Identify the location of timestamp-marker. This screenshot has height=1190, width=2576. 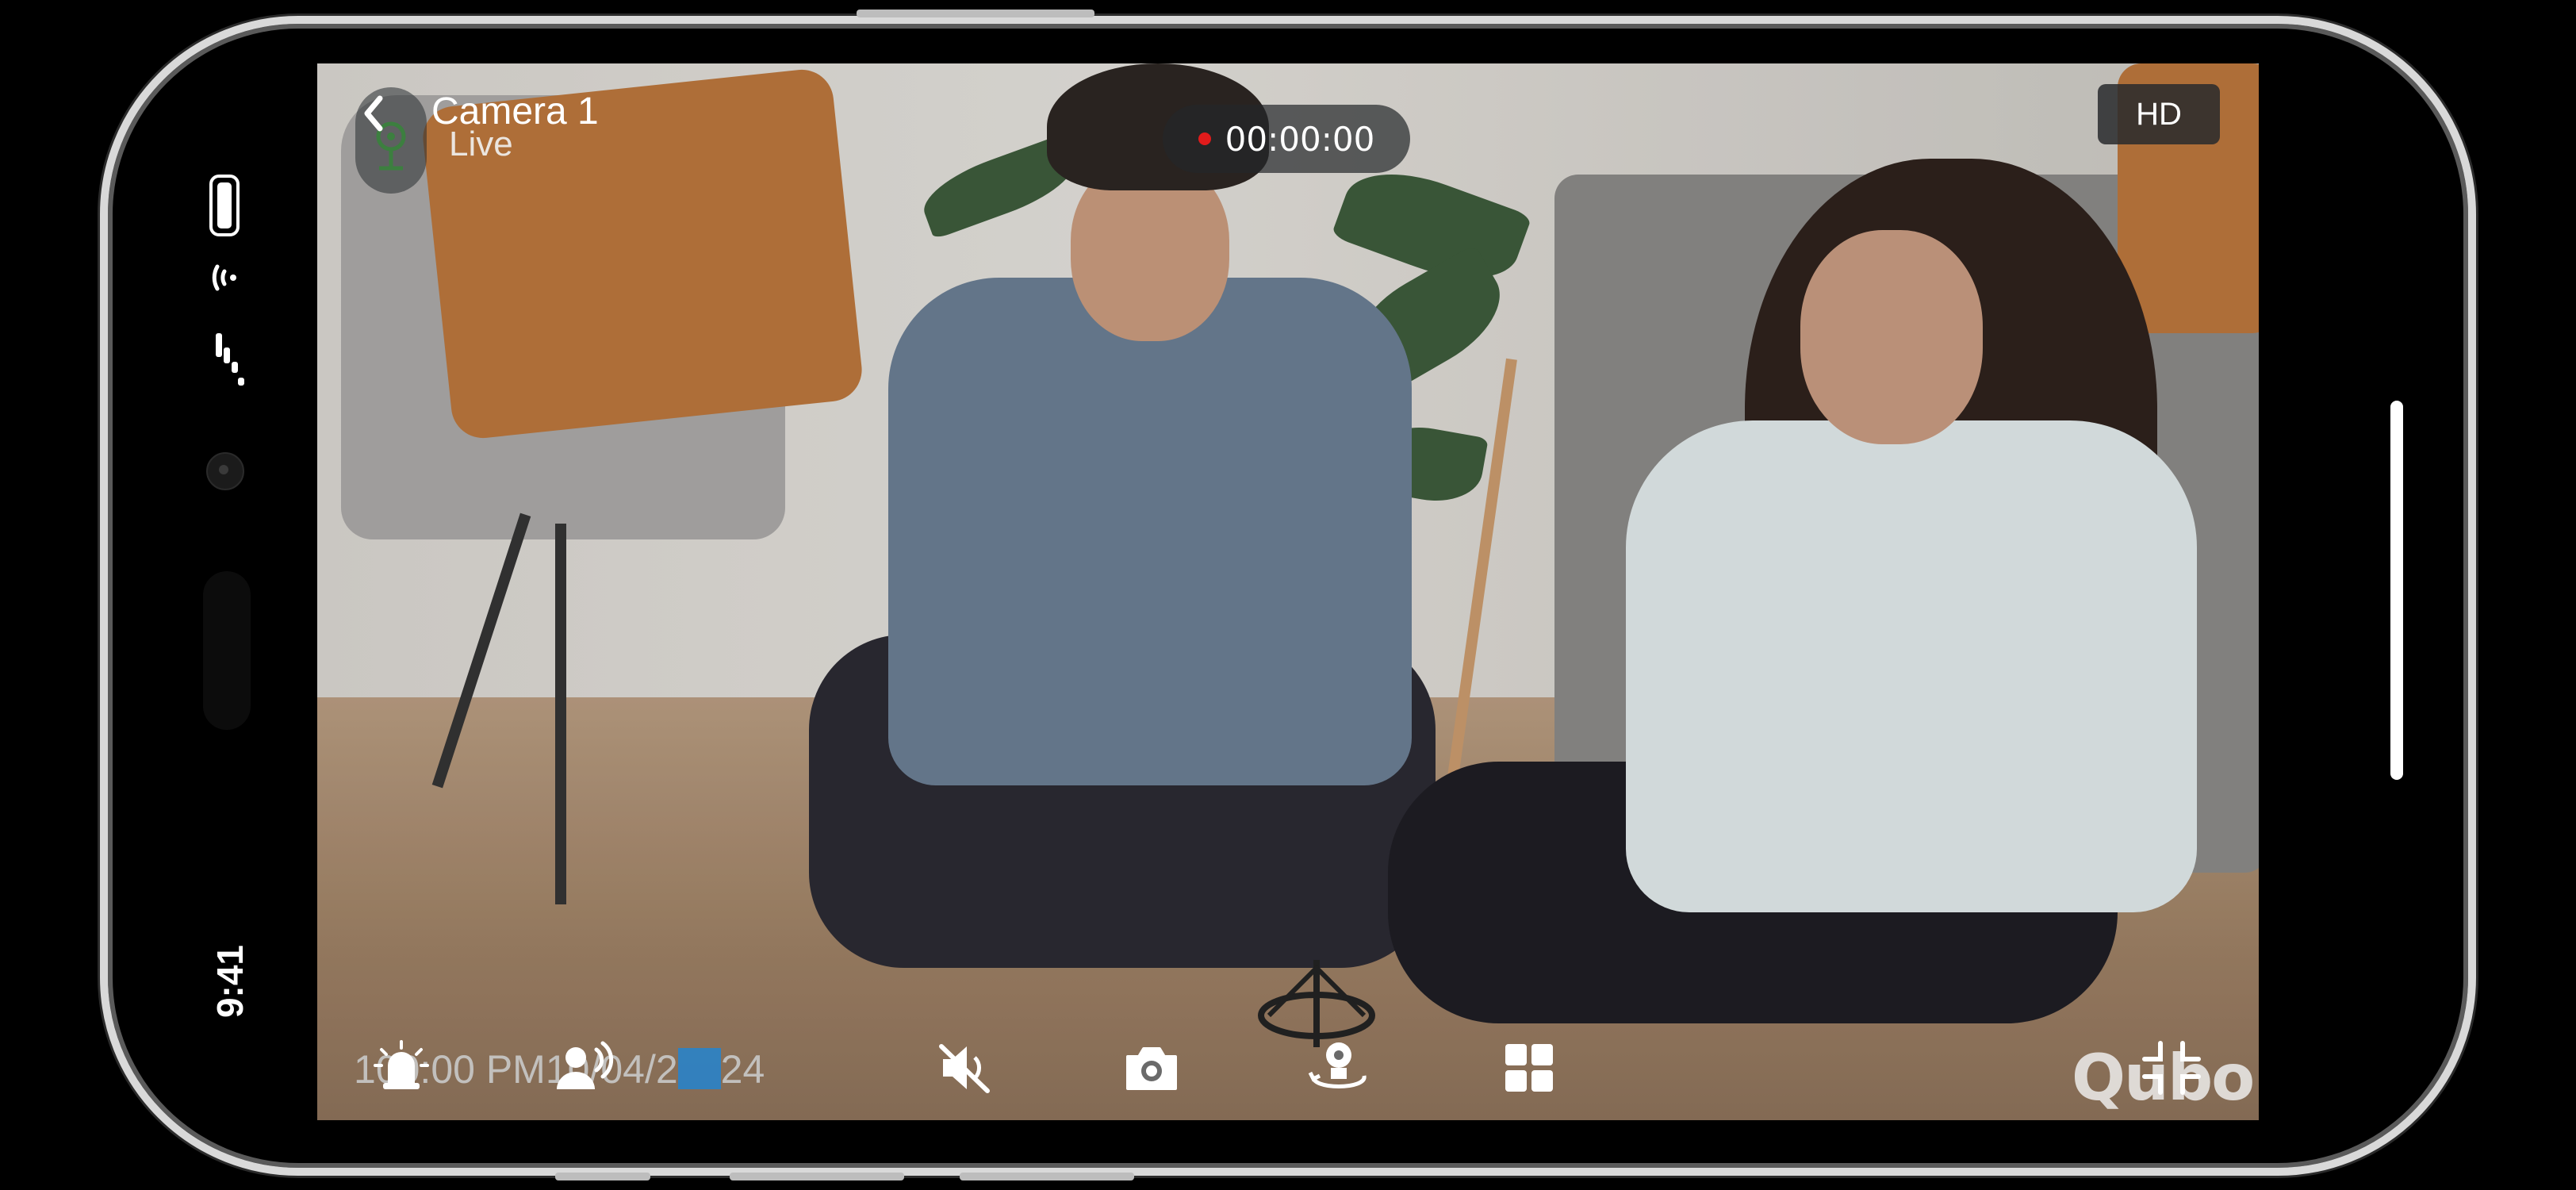
(699, 1068).